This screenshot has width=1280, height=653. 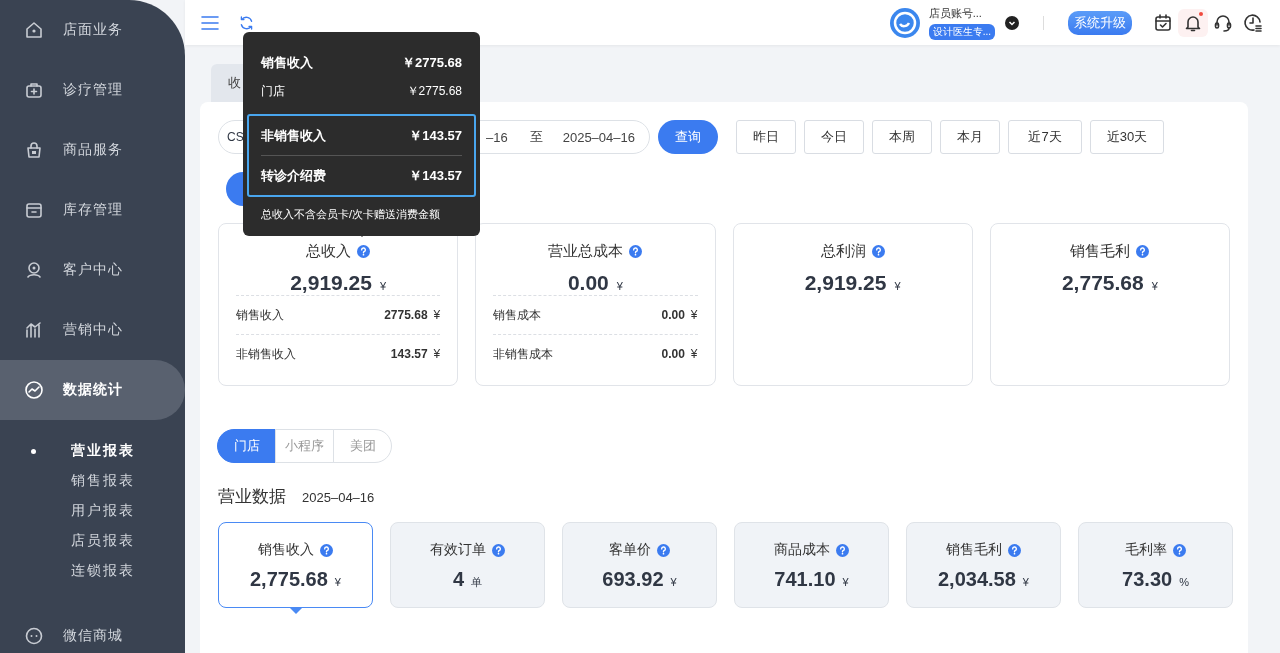 I want to click on tooltip-label: 销售收入, so click(x=287, y=62).